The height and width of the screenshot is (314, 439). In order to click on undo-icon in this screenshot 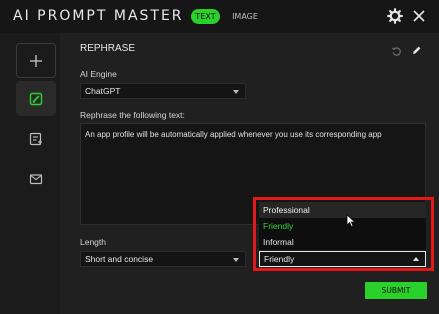, I will do `click(396, 51)`.